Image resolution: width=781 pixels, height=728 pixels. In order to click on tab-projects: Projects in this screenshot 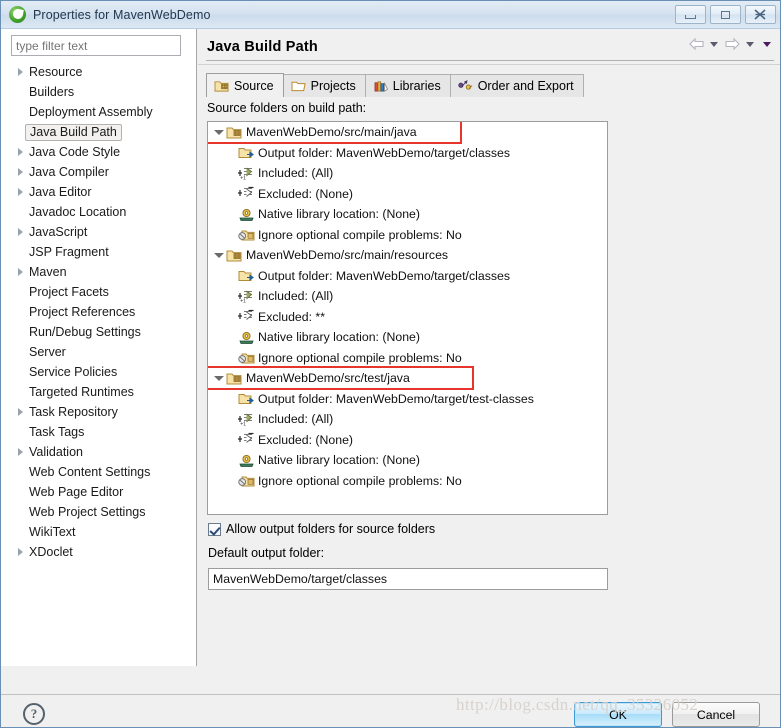, I will do `click(324, 85)`.